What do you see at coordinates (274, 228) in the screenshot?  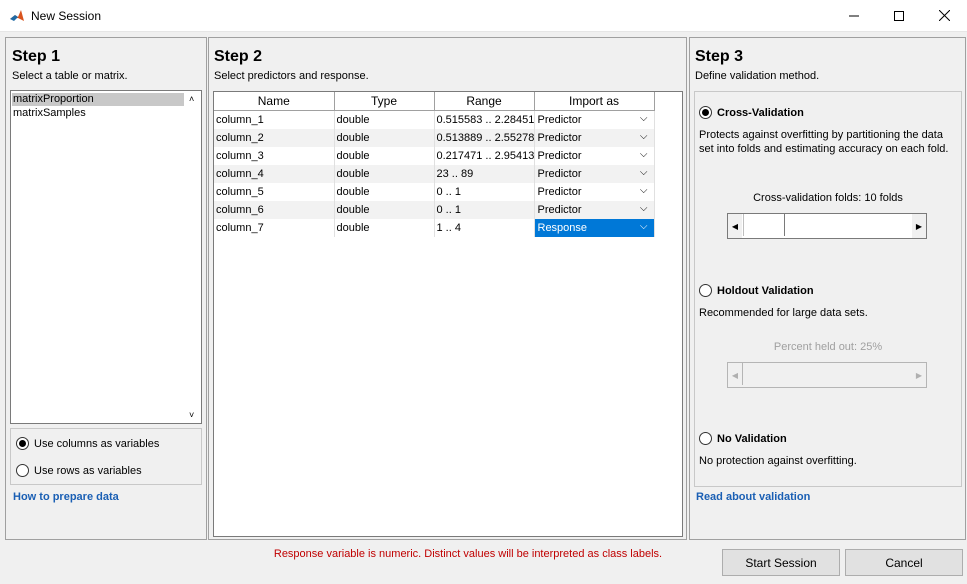 I see `cell-name: column_7` at bounding box center [274, 228].